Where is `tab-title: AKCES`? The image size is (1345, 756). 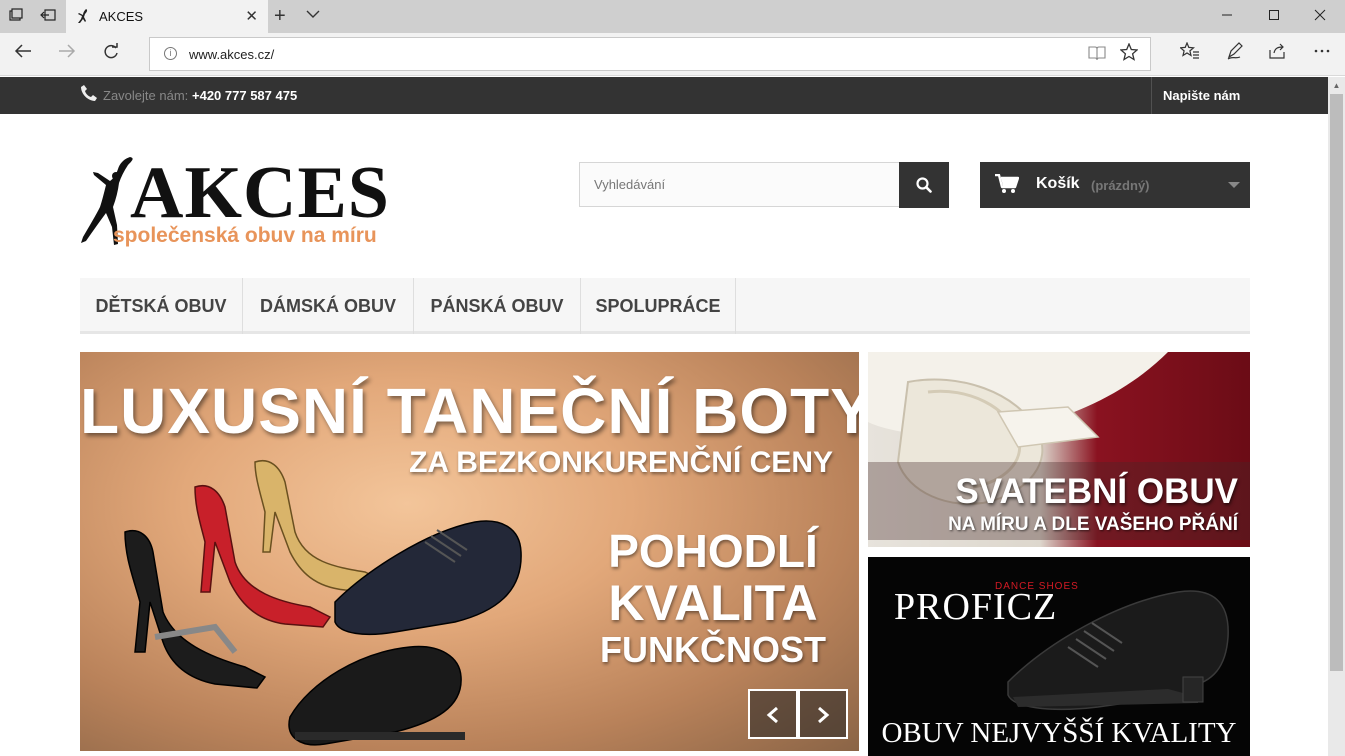
tab-title: AKCES is located at coordinates (121, 16).